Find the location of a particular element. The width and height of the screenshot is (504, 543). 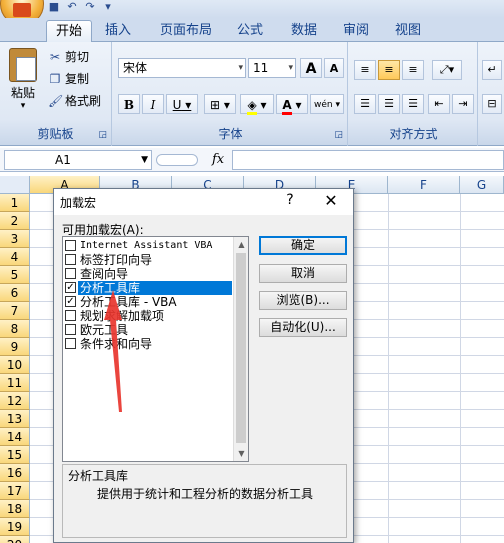

addin-list-item: Internet Assistant VBA is located at coordinates (149, 246).